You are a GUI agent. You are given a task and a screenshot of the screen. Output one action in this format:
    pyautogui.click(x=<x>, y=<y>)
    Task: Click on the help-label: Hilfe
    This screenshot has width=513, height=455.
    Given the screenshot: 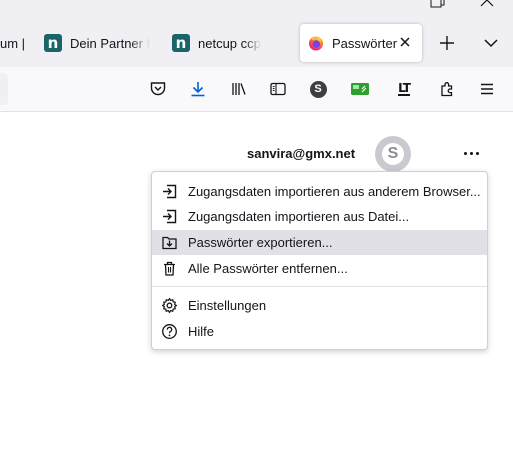 What is the action you would take?
    pyautogui.click(x=201, y=331)
    